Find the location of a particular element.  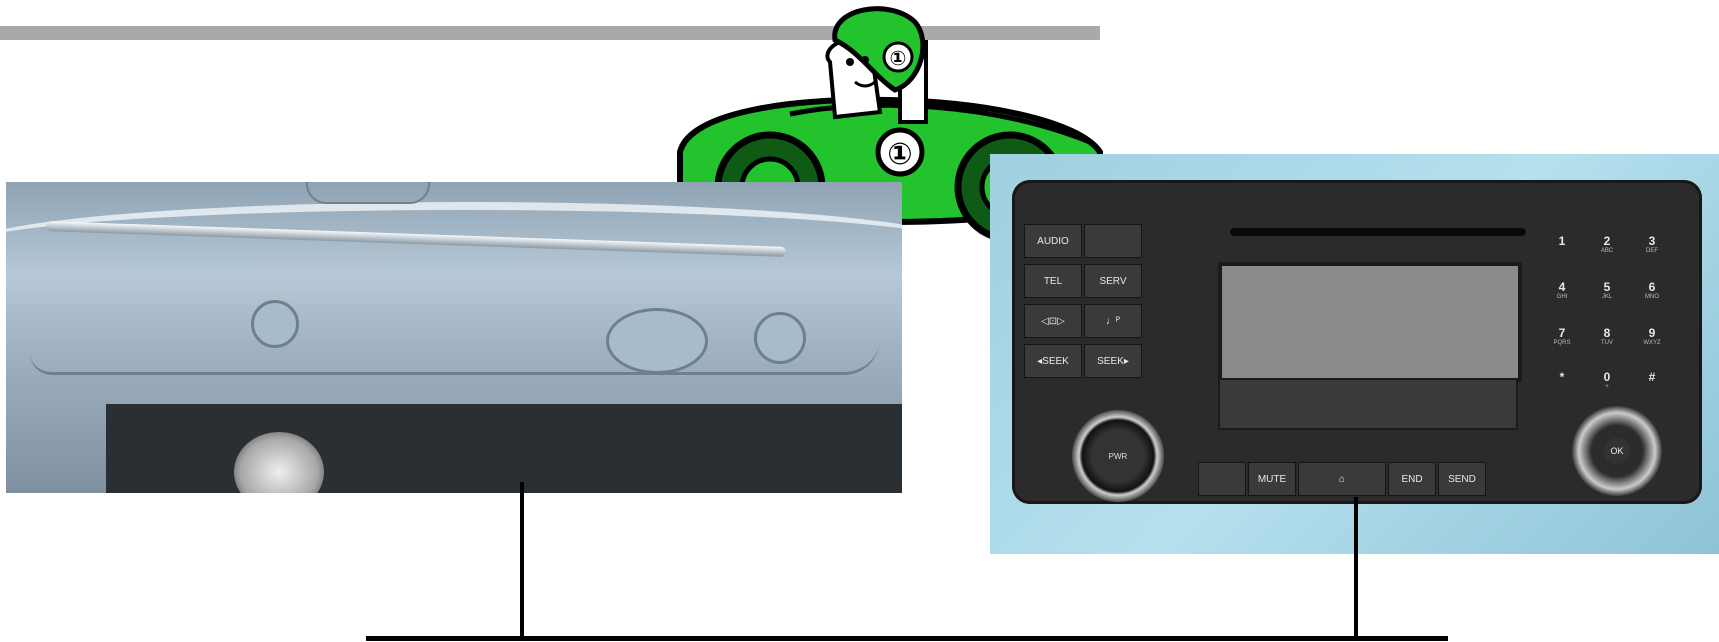

connector-line-right is located at coordinates (1356, 567).